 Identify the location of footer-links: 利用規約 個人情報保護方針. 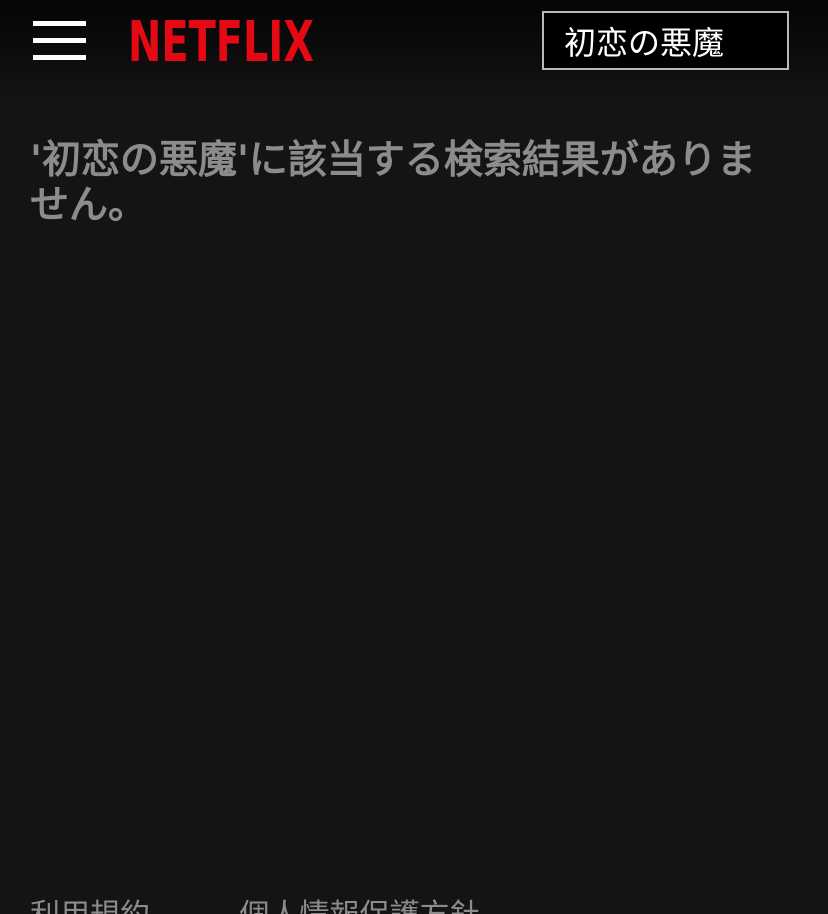
(295, 906).